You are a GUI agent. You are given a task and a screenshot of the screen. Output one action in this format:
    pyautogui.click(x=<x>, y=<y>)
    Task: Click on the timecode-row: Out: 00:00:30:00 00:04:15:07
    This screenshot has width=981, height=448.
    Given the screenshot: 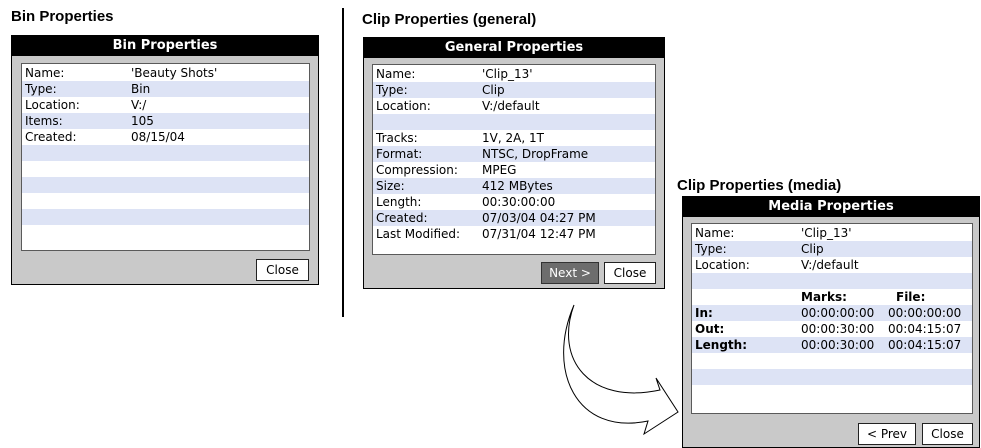 What is the action you would take?
    pyautogui.click(x=832, y=329)
    